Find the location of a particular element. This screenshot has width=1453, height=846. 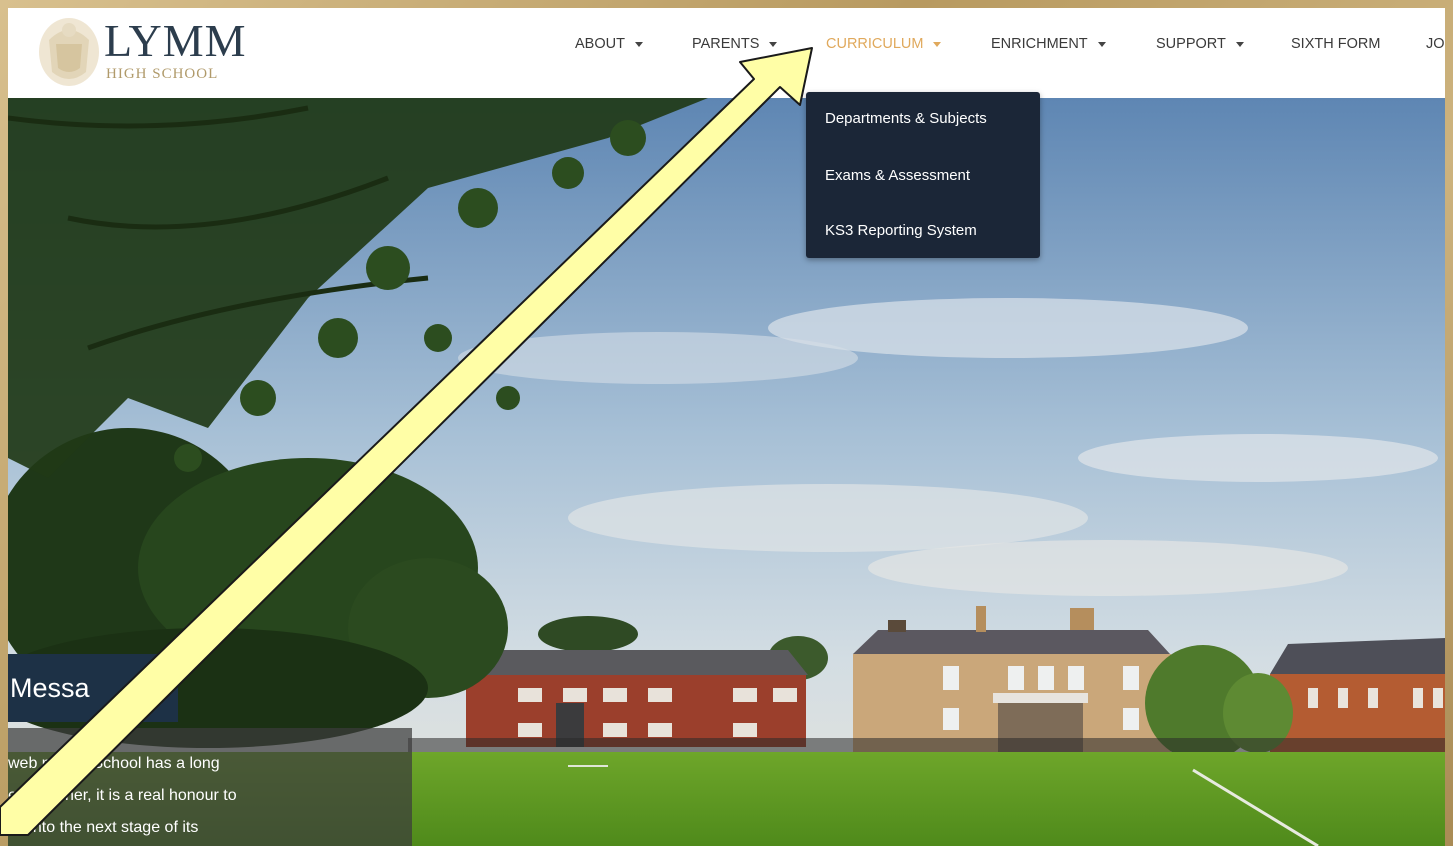

message-line: eadteacher, it is a real honour to is located at coordinates (122, 795).